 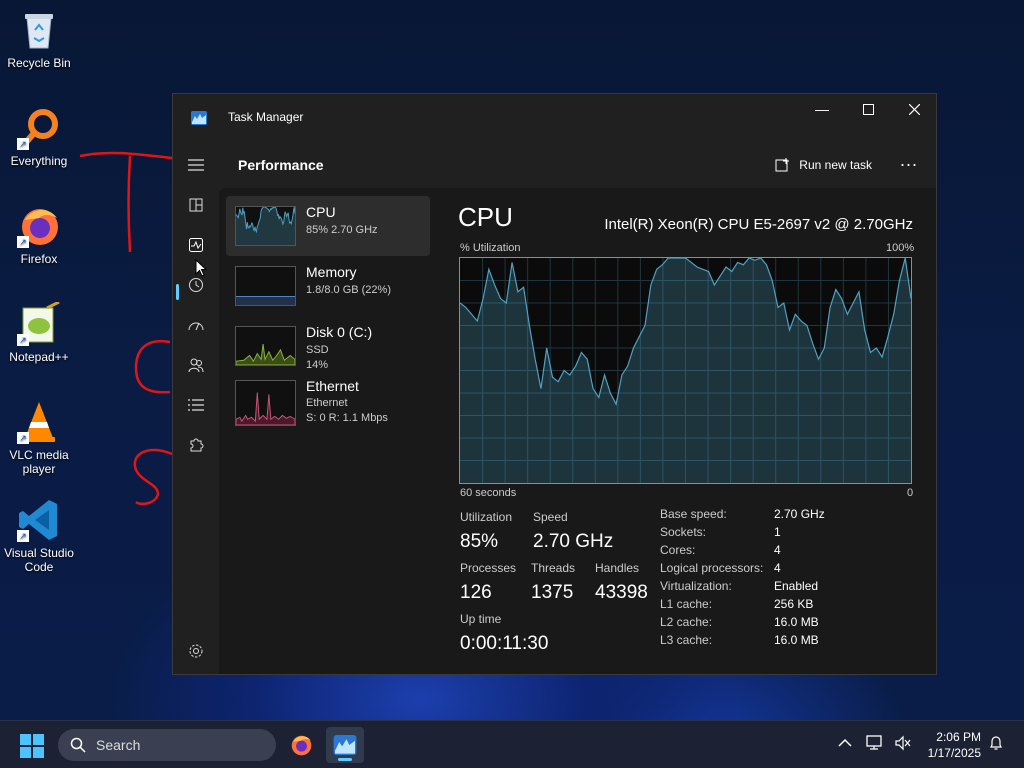 I want to click on perf-item-cpu: CPU 85% 2.70 GHz, so click(x=328, y=226).